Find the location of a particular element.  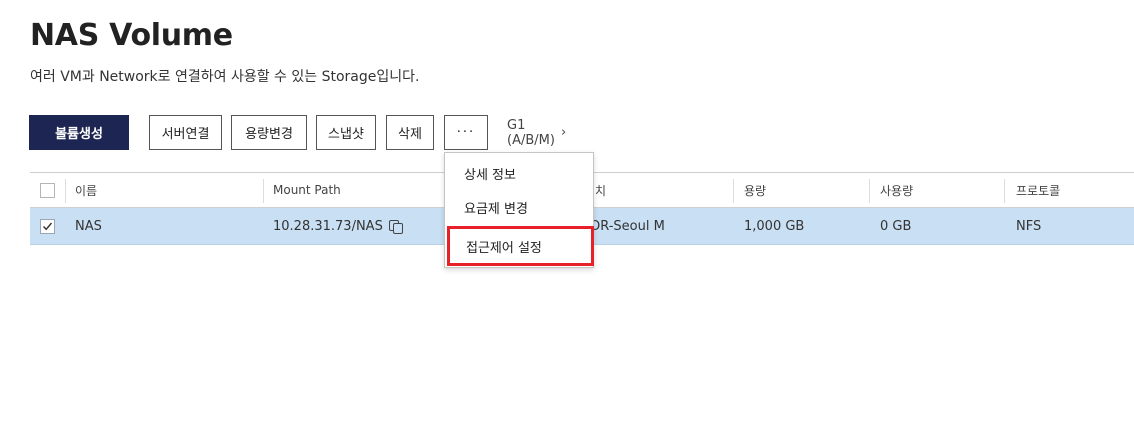

generation-selector: G1 (A/B/M) › is located at coordinates (536, 132).